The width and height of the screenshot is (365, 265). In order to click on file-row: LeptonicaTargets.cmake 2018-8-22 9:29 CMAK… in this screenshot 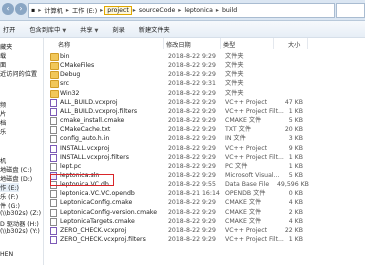, I will do `click(205, 221)`.